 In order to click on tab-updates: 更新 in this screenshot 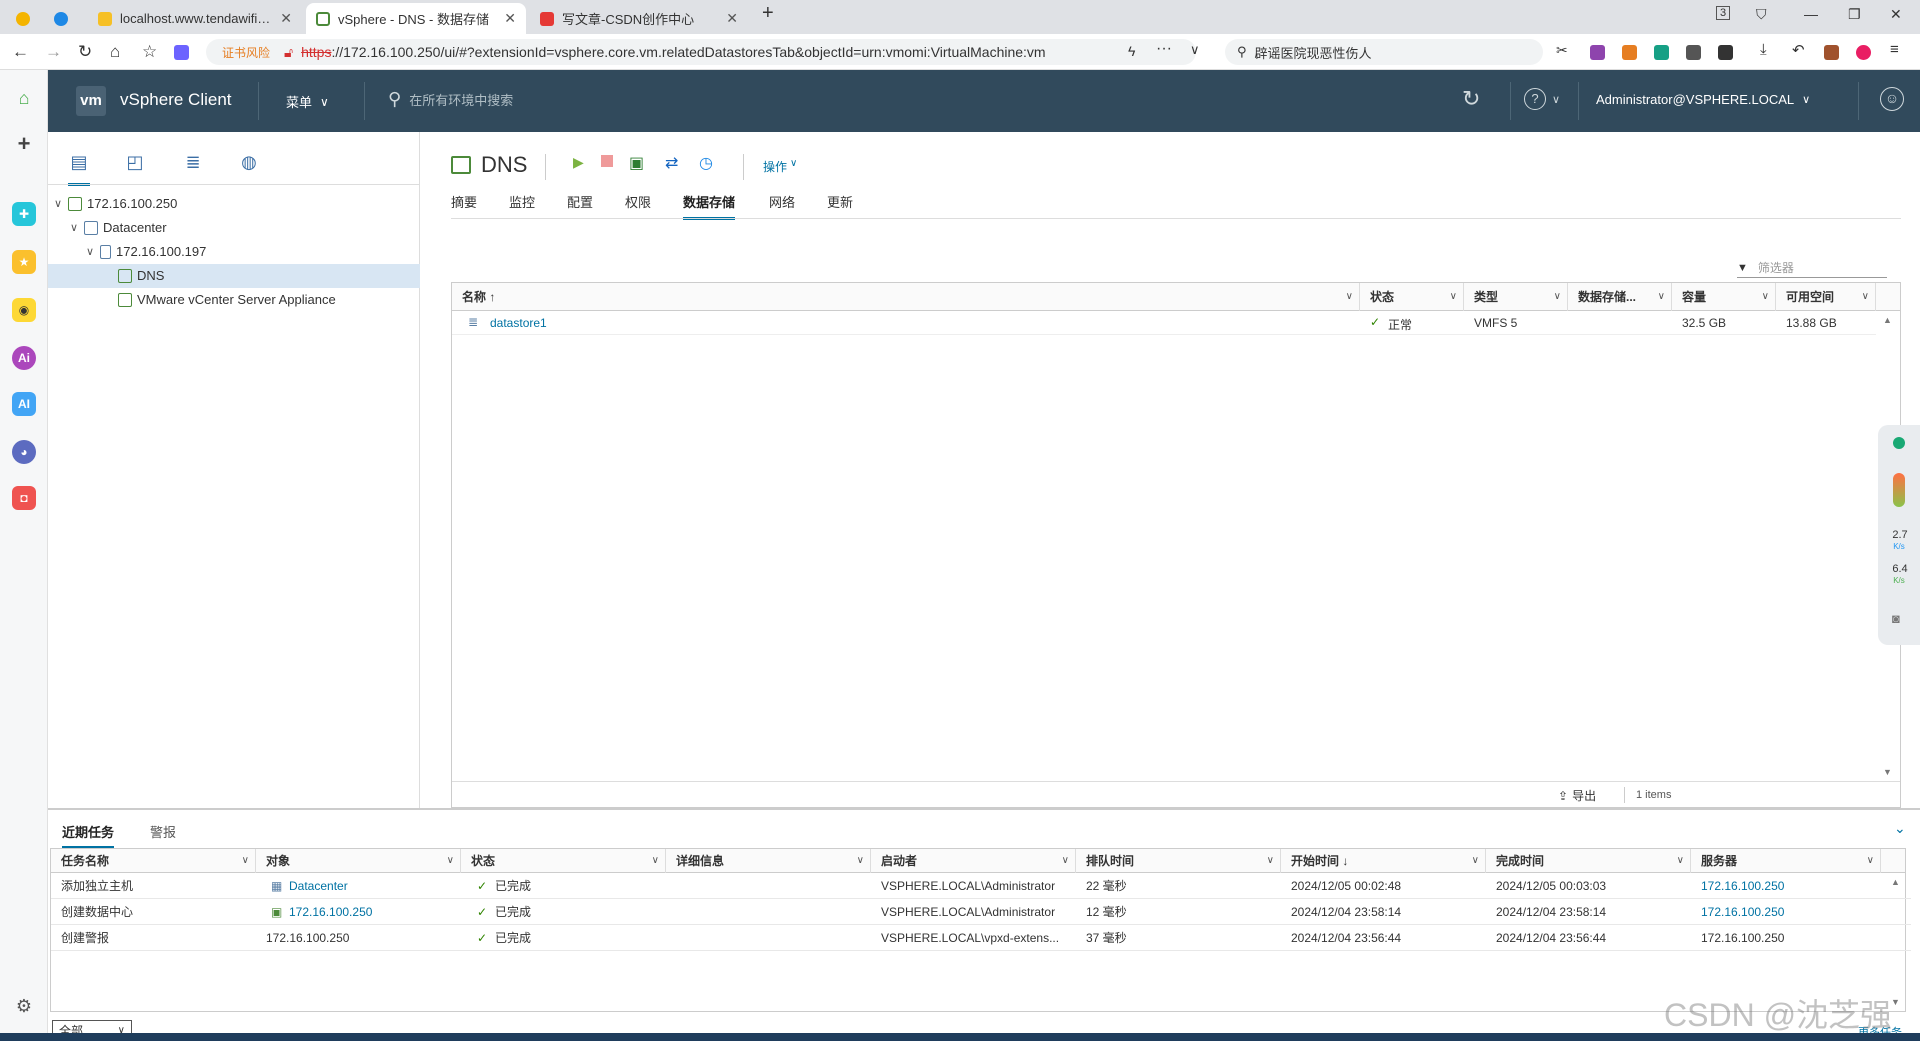, I will do `click(840, 201)`.